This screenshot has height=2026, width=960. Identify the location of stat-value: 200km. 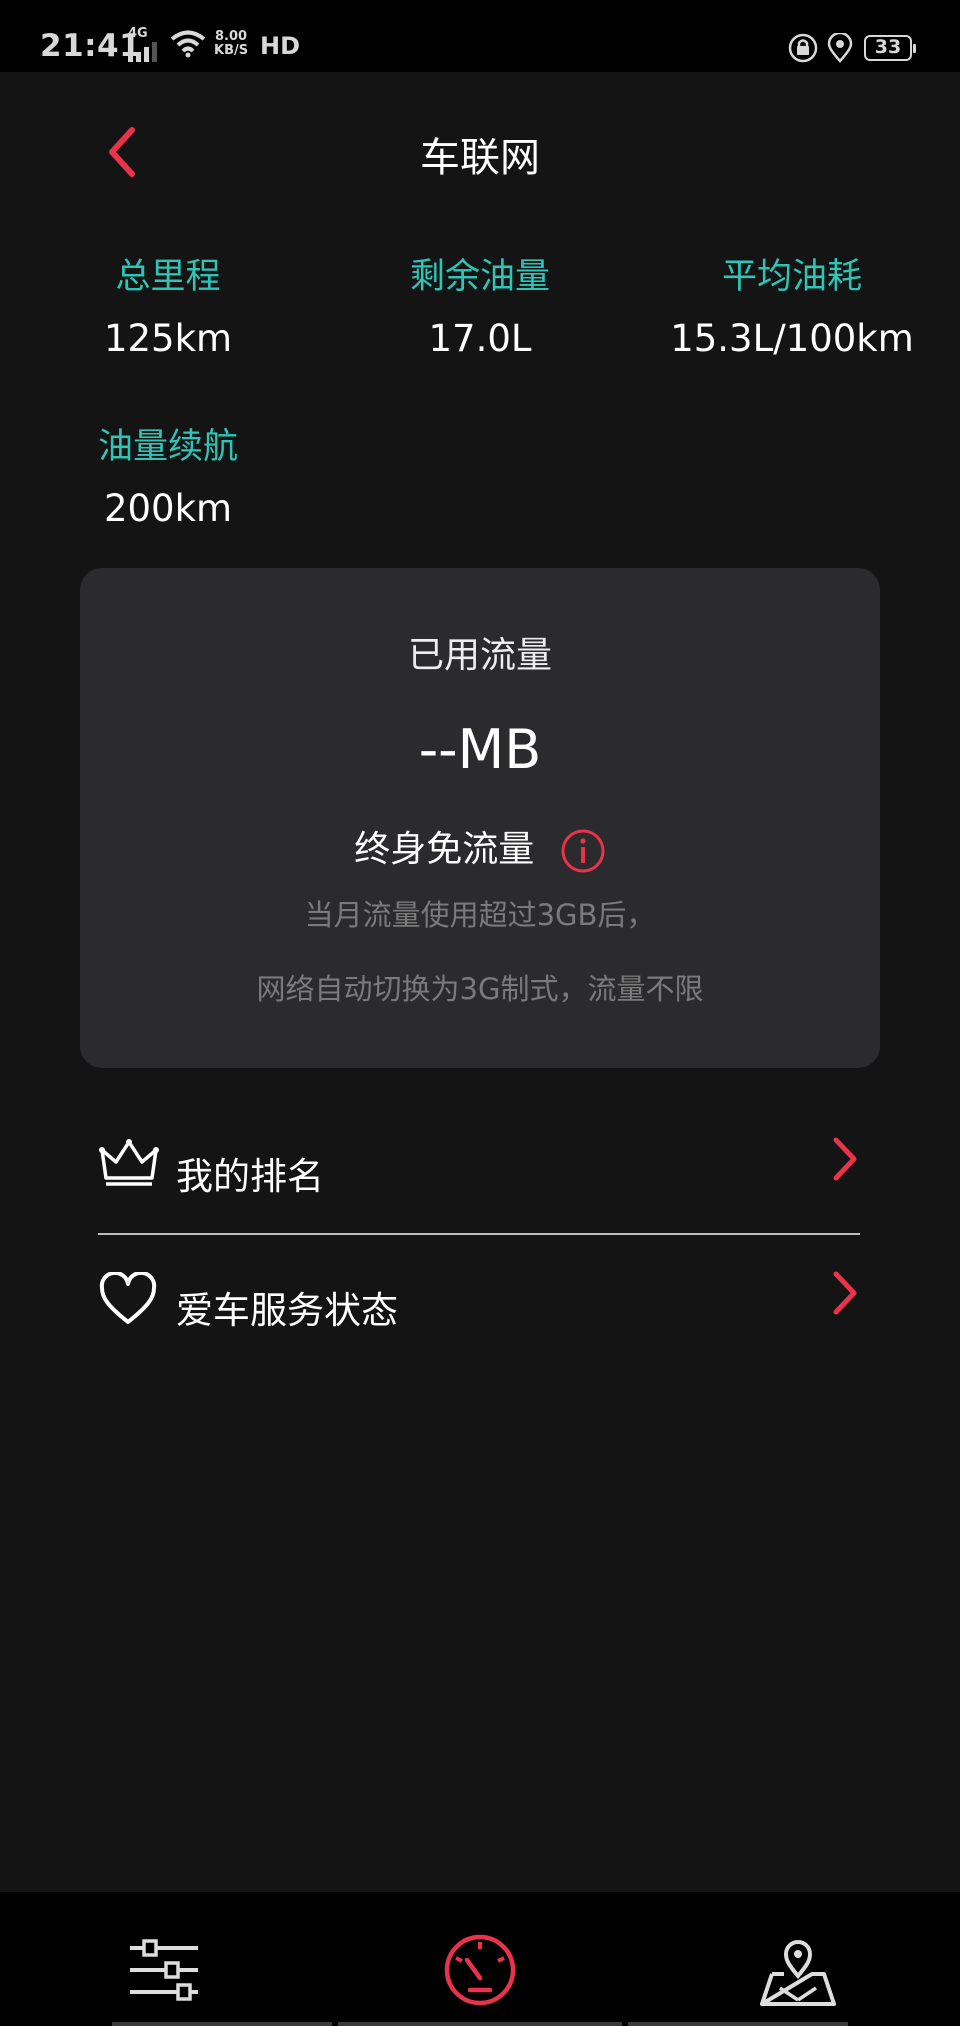
(168, 508).